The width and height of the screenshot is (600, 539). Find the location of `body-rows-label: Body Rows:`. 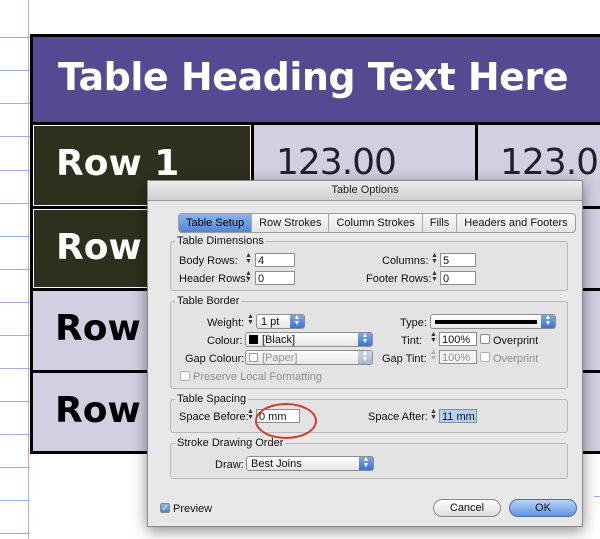

body-rows-label: Body Rows: is located at coordinates (208, 261).